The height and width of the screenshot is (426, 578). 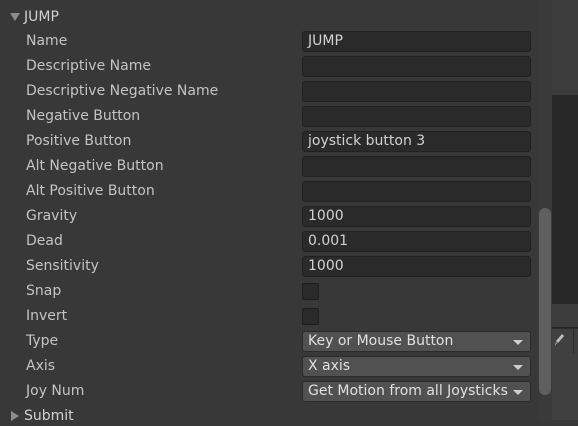 I want to click on axis-foldout-label: JUMP, so click(x=41, y=17).